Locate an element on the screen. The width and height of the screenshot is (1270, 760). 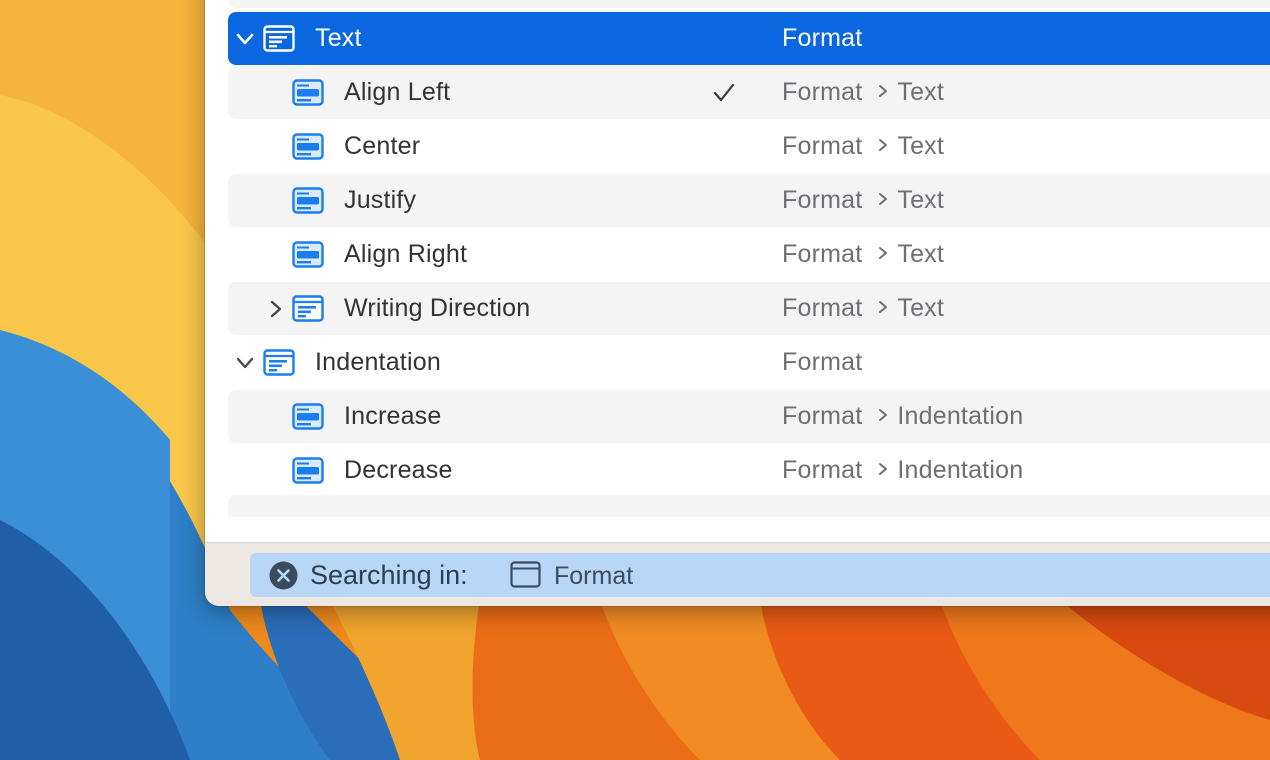
result-row-decrease: Decrease Format Indentation is located at coordinates (749, 470).